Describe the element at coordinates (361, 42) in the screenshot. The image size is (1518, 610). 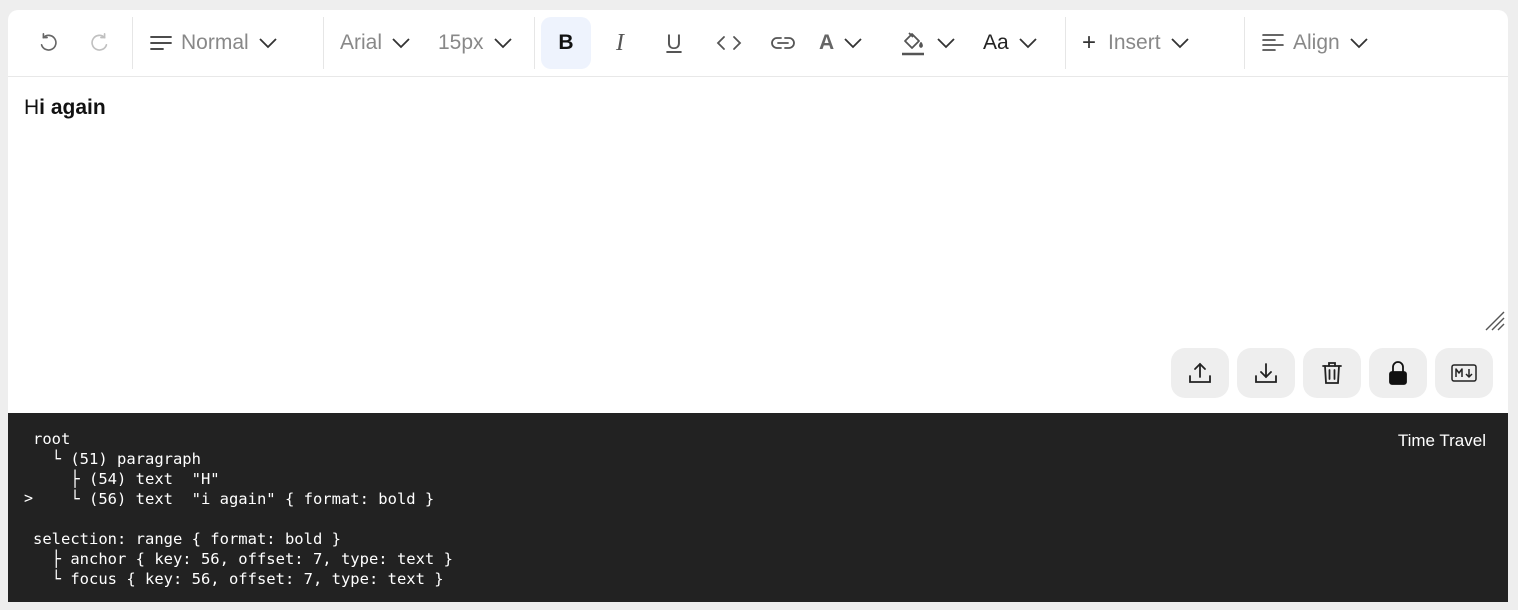
I see `font-family-label: Arial` at that location.